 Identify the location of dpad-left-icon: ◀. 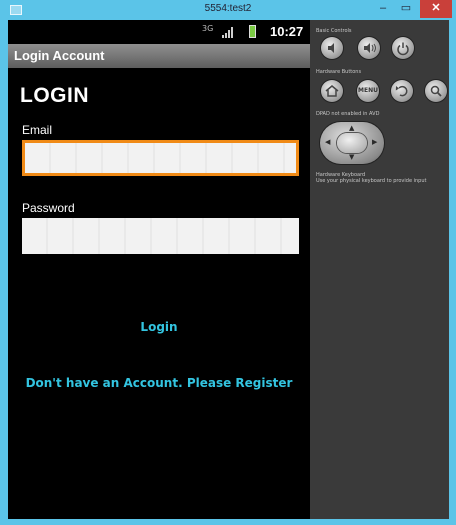
(328, 142).